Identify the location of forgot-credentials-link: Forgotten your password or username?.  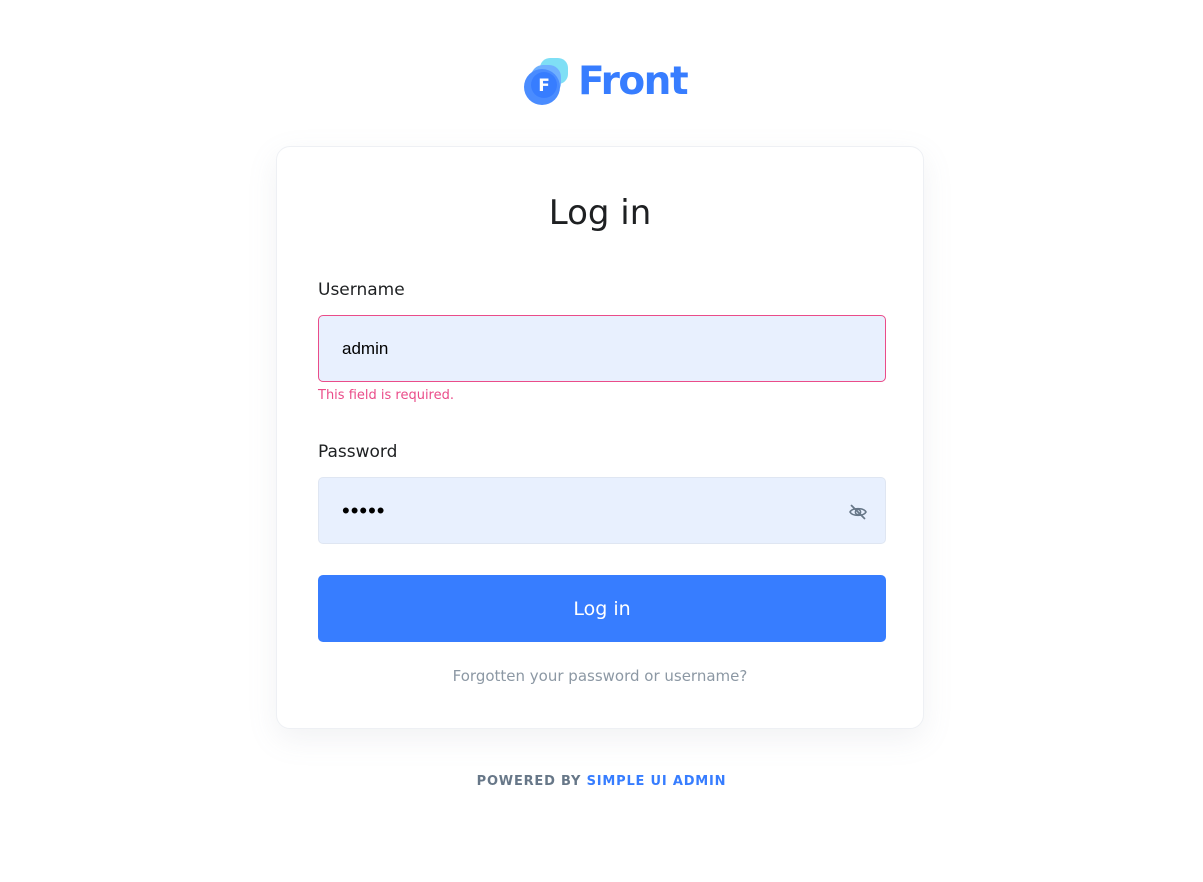
(600, 676).